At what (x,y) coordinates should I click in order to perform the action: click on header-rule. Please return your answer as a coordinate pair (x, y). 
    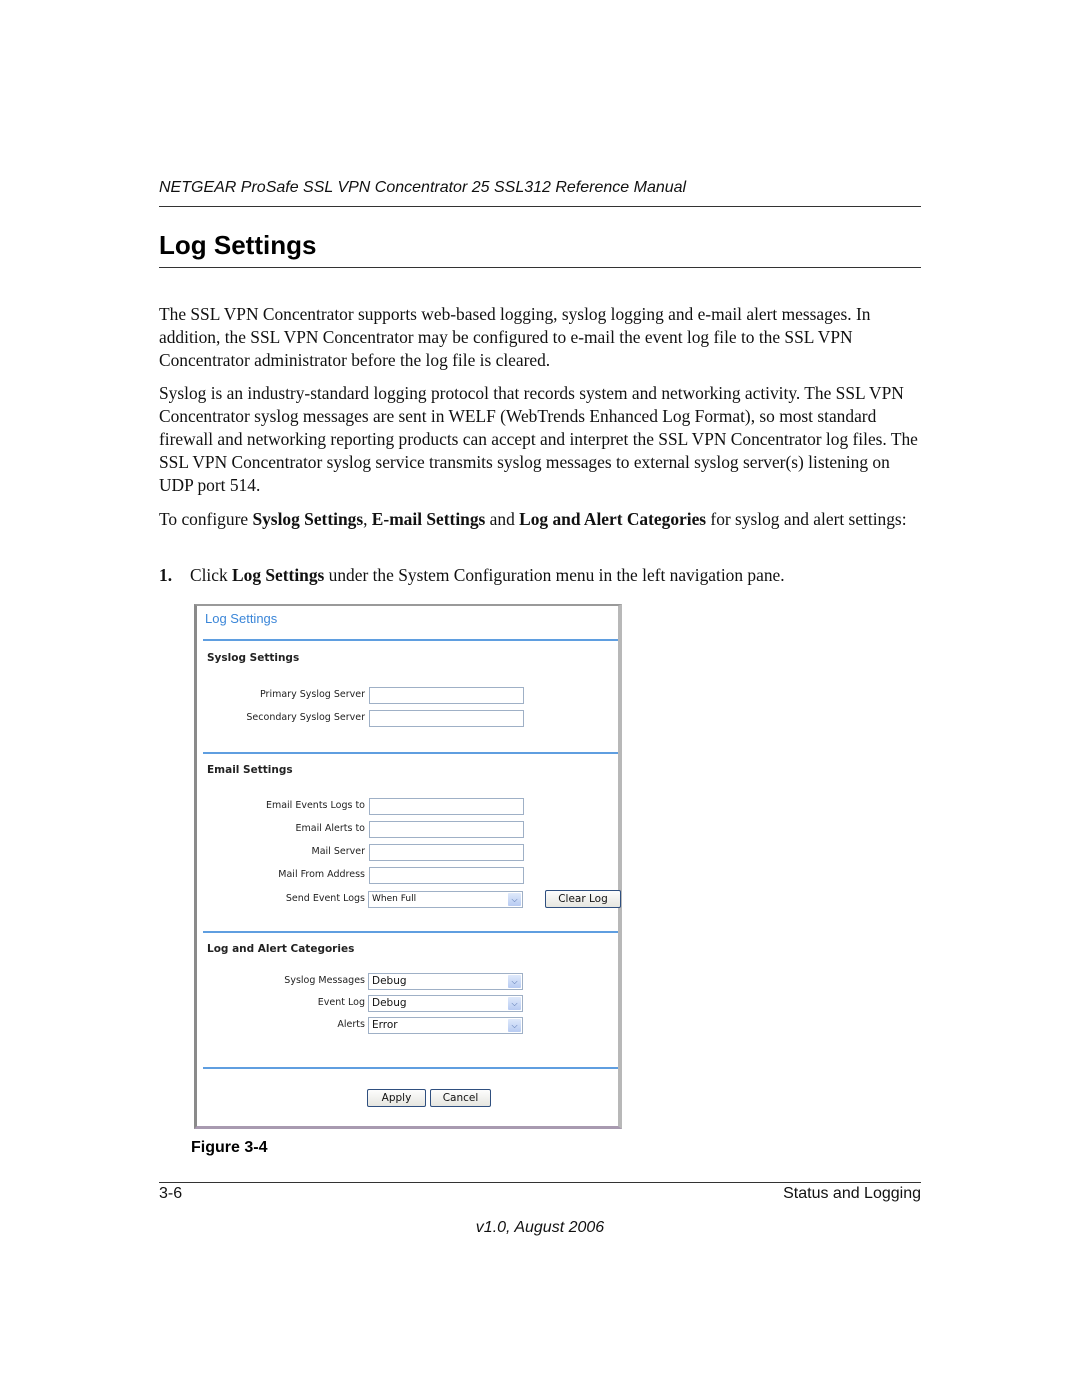
    Looking at the image, I should click on (540, 206).